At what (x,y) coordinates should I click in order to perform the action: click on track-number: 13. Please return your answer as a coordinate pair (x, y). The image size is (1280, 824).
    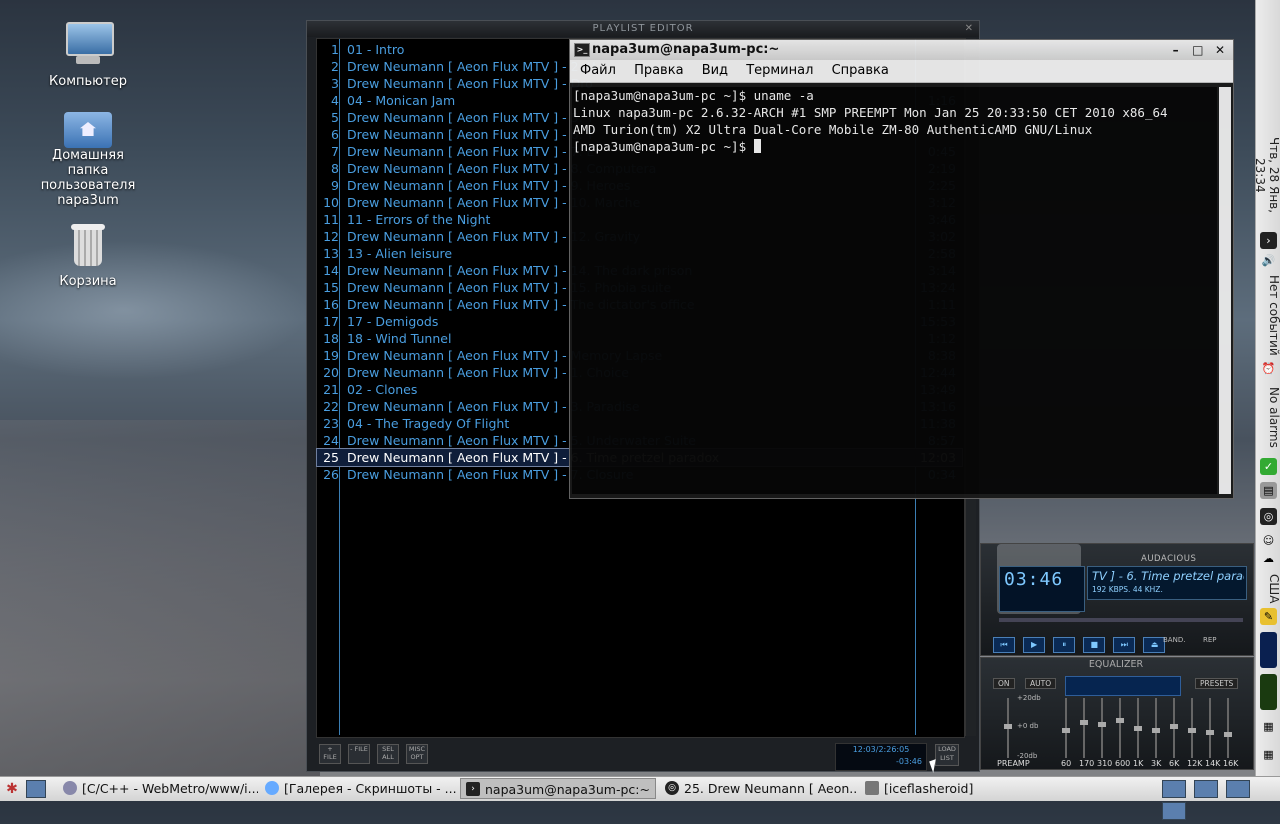
    Looking at the image, I should click on (331, 253).